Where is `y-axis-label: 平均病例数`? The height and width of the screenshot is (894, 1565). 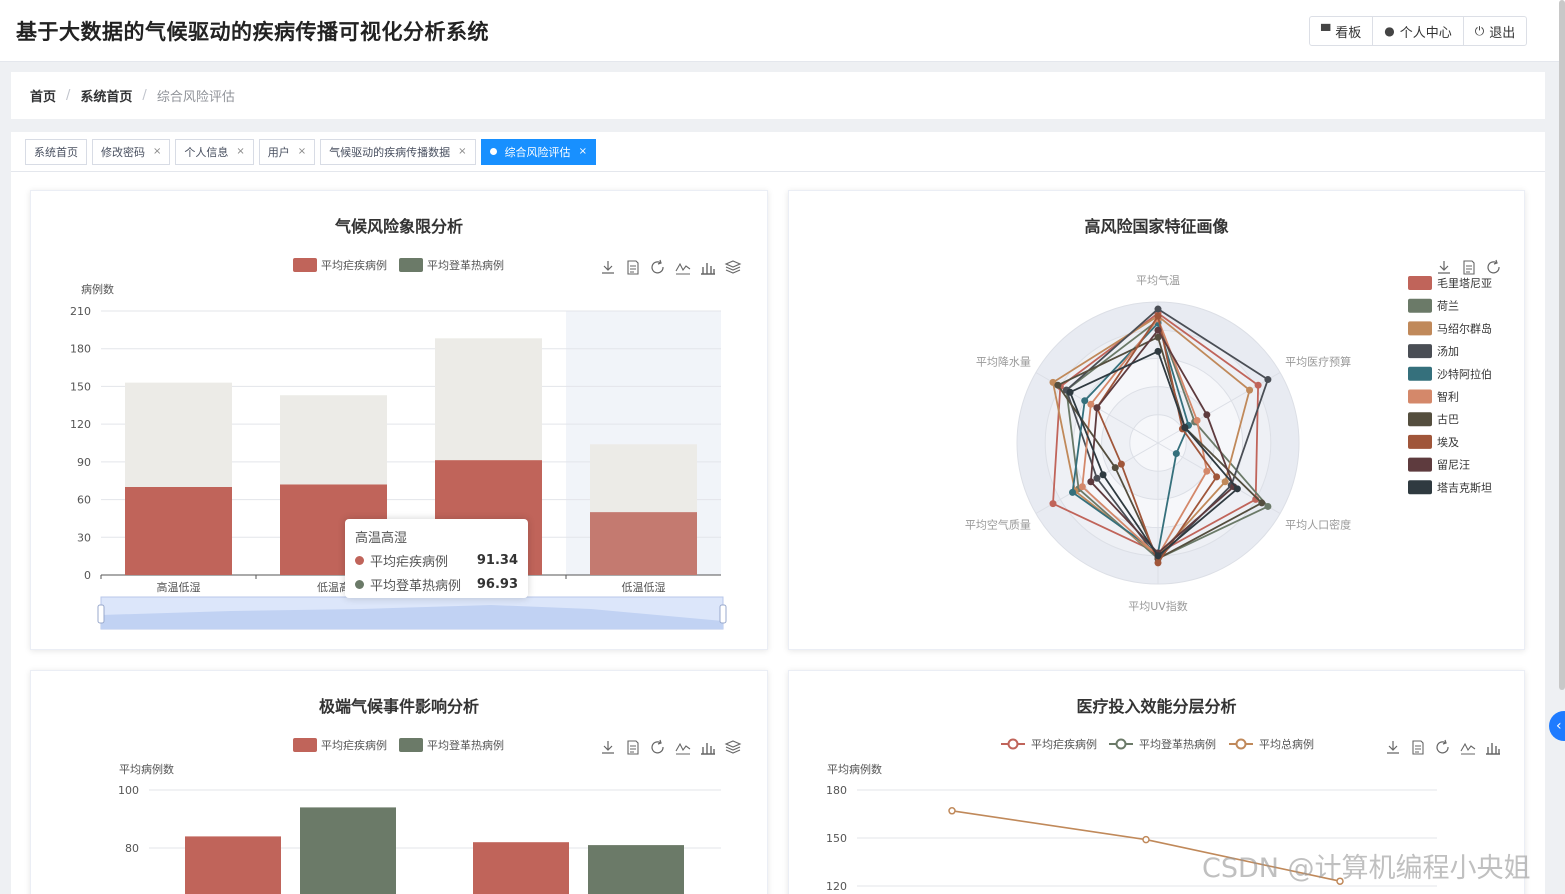 y-axis-label: 平均病例数 is located at coordinates (146, 769).